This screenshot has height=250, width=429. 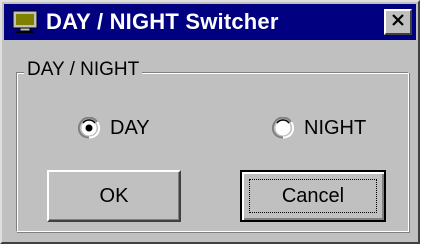 What do you see at coordinates (83, 70) in the screenshot?
I see `group-label: DAY / NIGHT` at bounding box center [83, 70].